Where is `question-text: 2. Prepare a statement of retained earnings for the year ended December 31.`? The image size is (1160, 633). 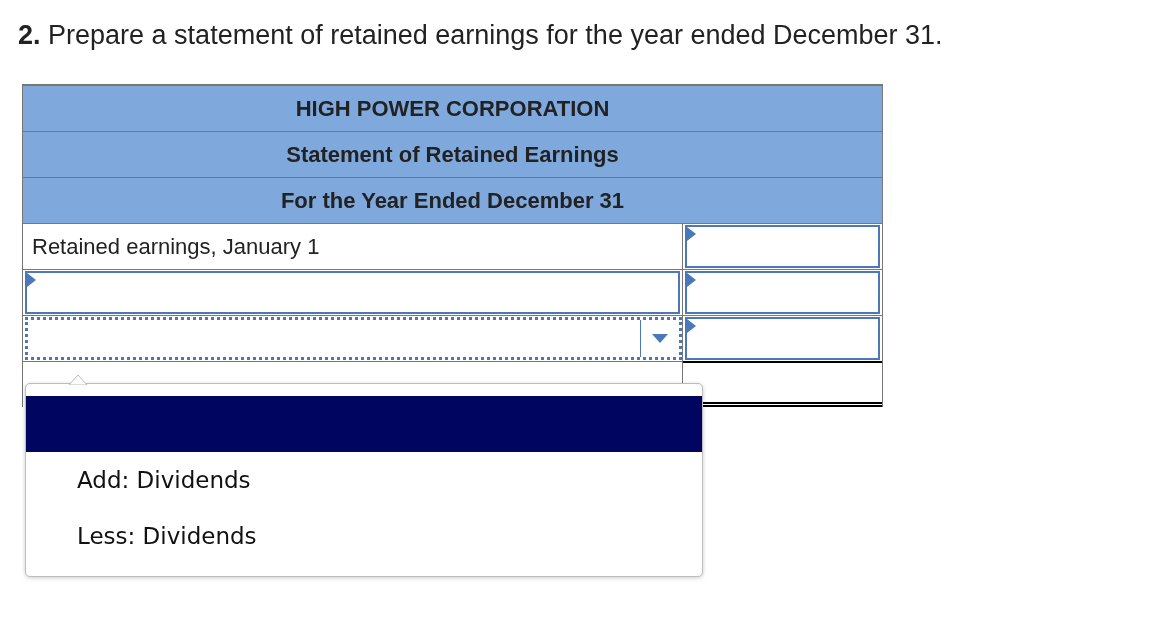 question-text: 2. Prepare a statement of retained earnings for the year ended December 31. is located at coordinates (480, 35).